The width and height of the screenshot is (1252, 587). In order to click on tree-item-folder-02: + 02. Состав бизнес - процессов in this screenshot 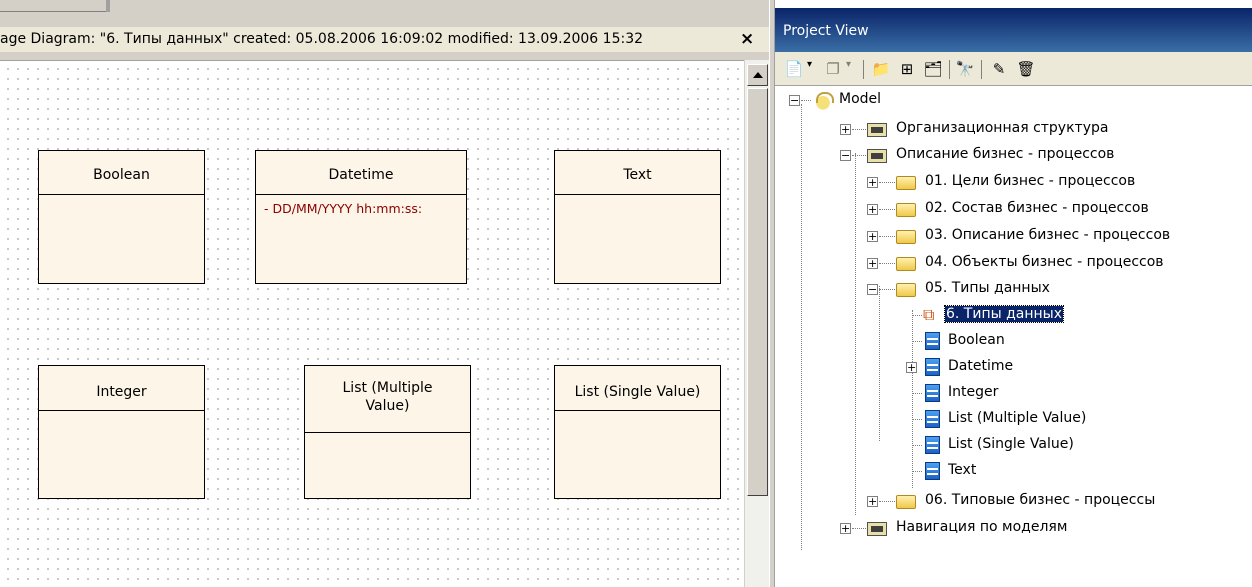, I will do `click(1000, 210)`.